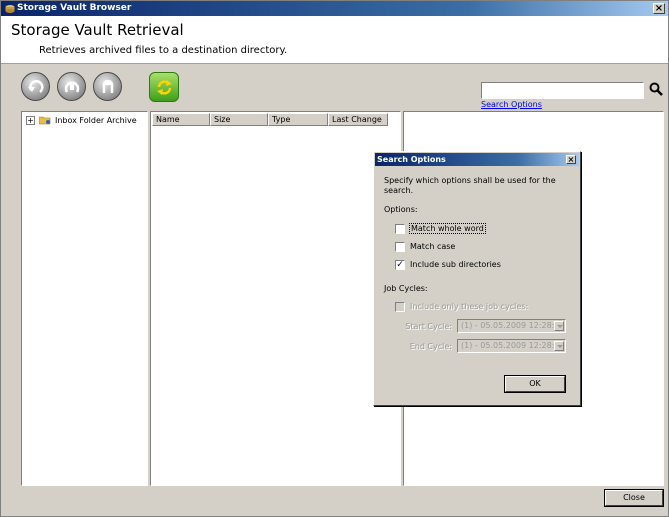 This screenshot has width=669, height=517. I want to click on match-case-checkbox, so click(400, 246).